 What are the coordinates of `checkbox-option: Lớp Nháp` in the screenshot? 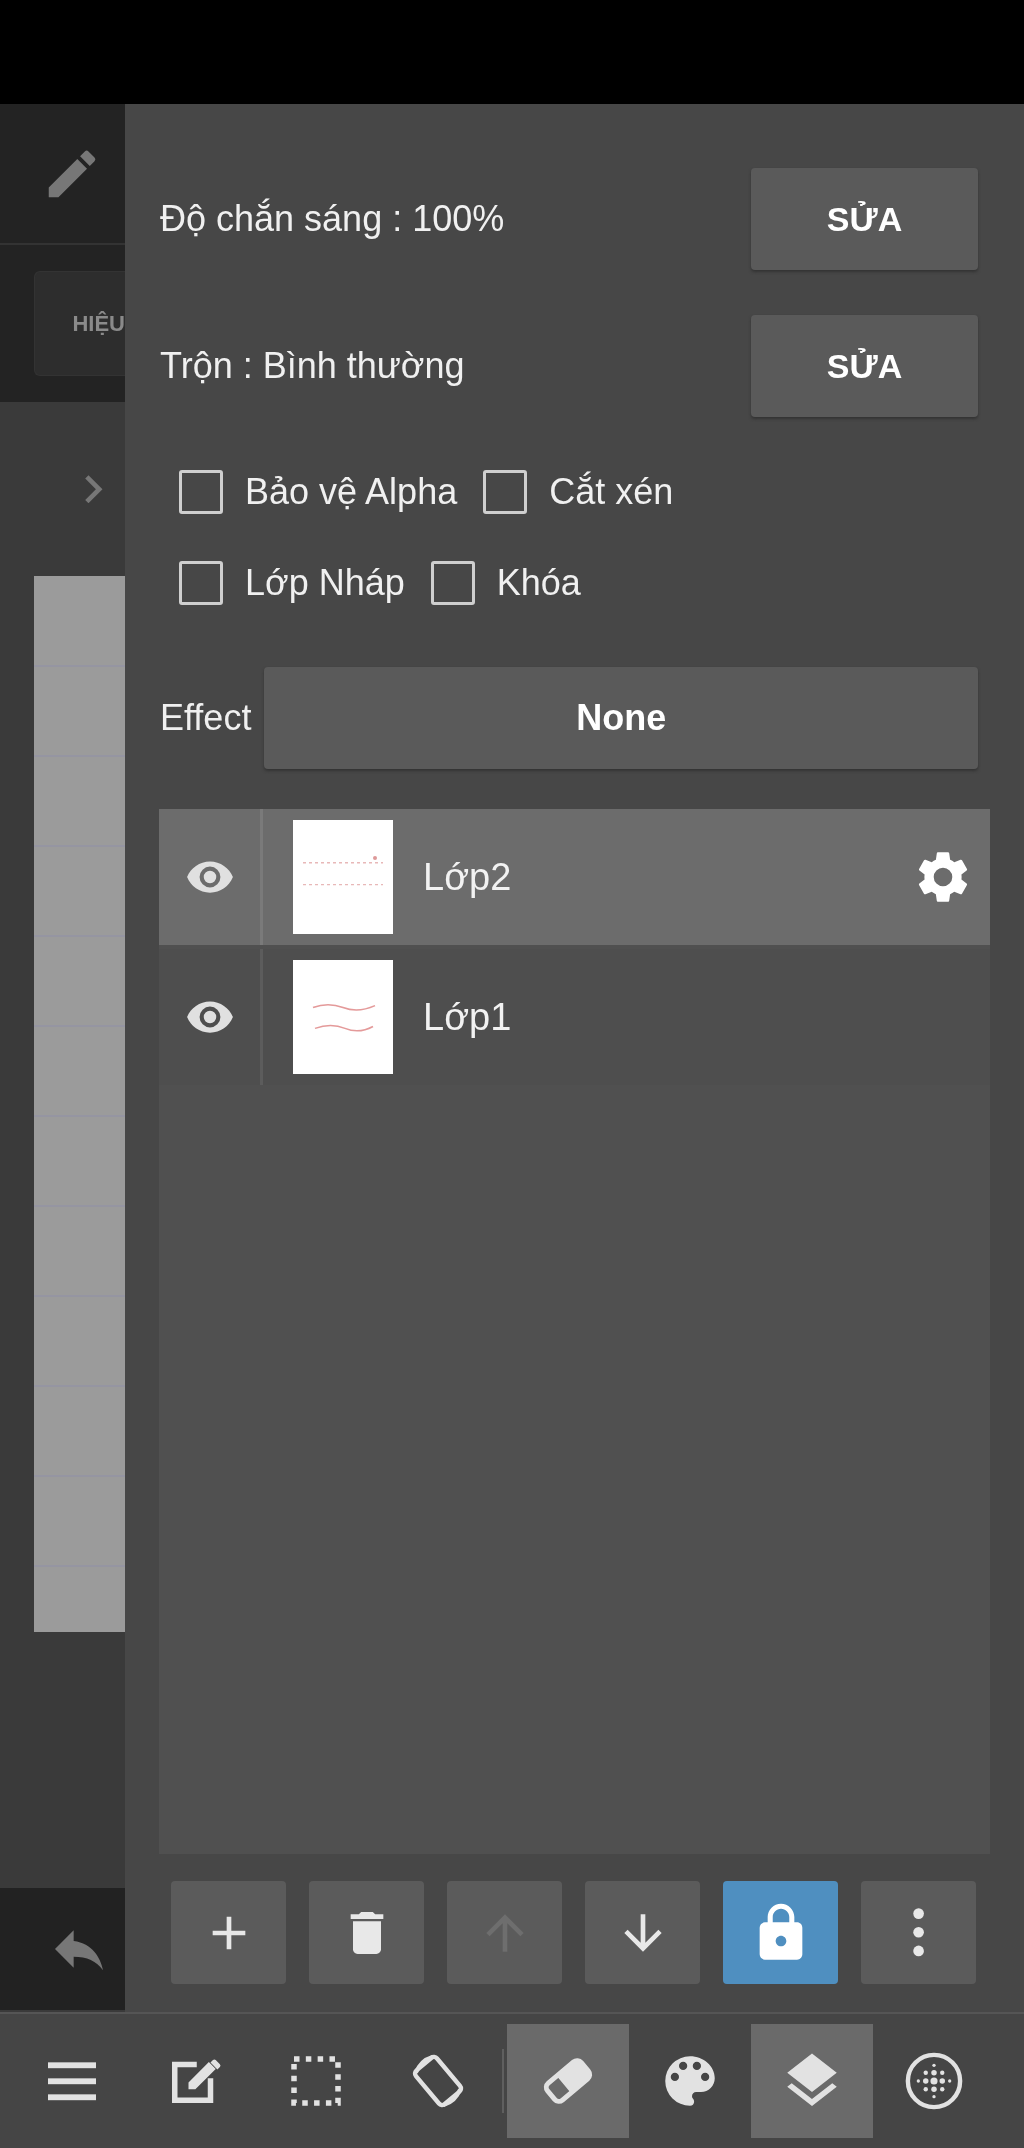 It's located at (292, 583).